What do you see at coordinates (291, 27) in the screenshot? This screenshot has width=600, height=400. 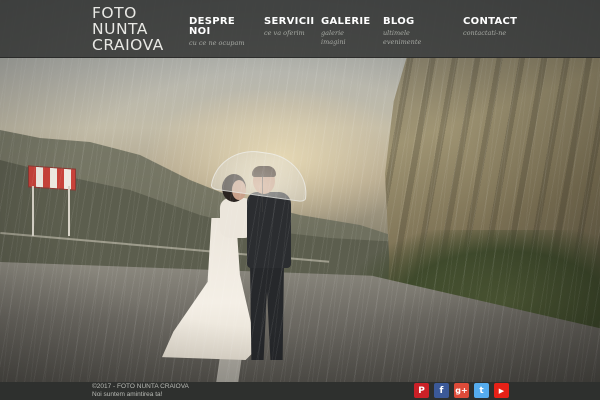 I see `nav-item-servicii: SERVICII ce va oferim` at bounding box center [291, 27].